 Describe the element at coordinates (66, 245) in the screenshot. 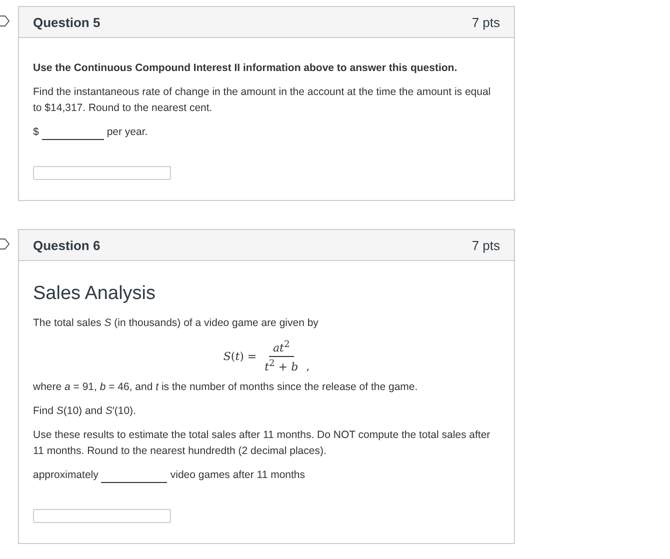

I see `question-title: Question 6` at that location.